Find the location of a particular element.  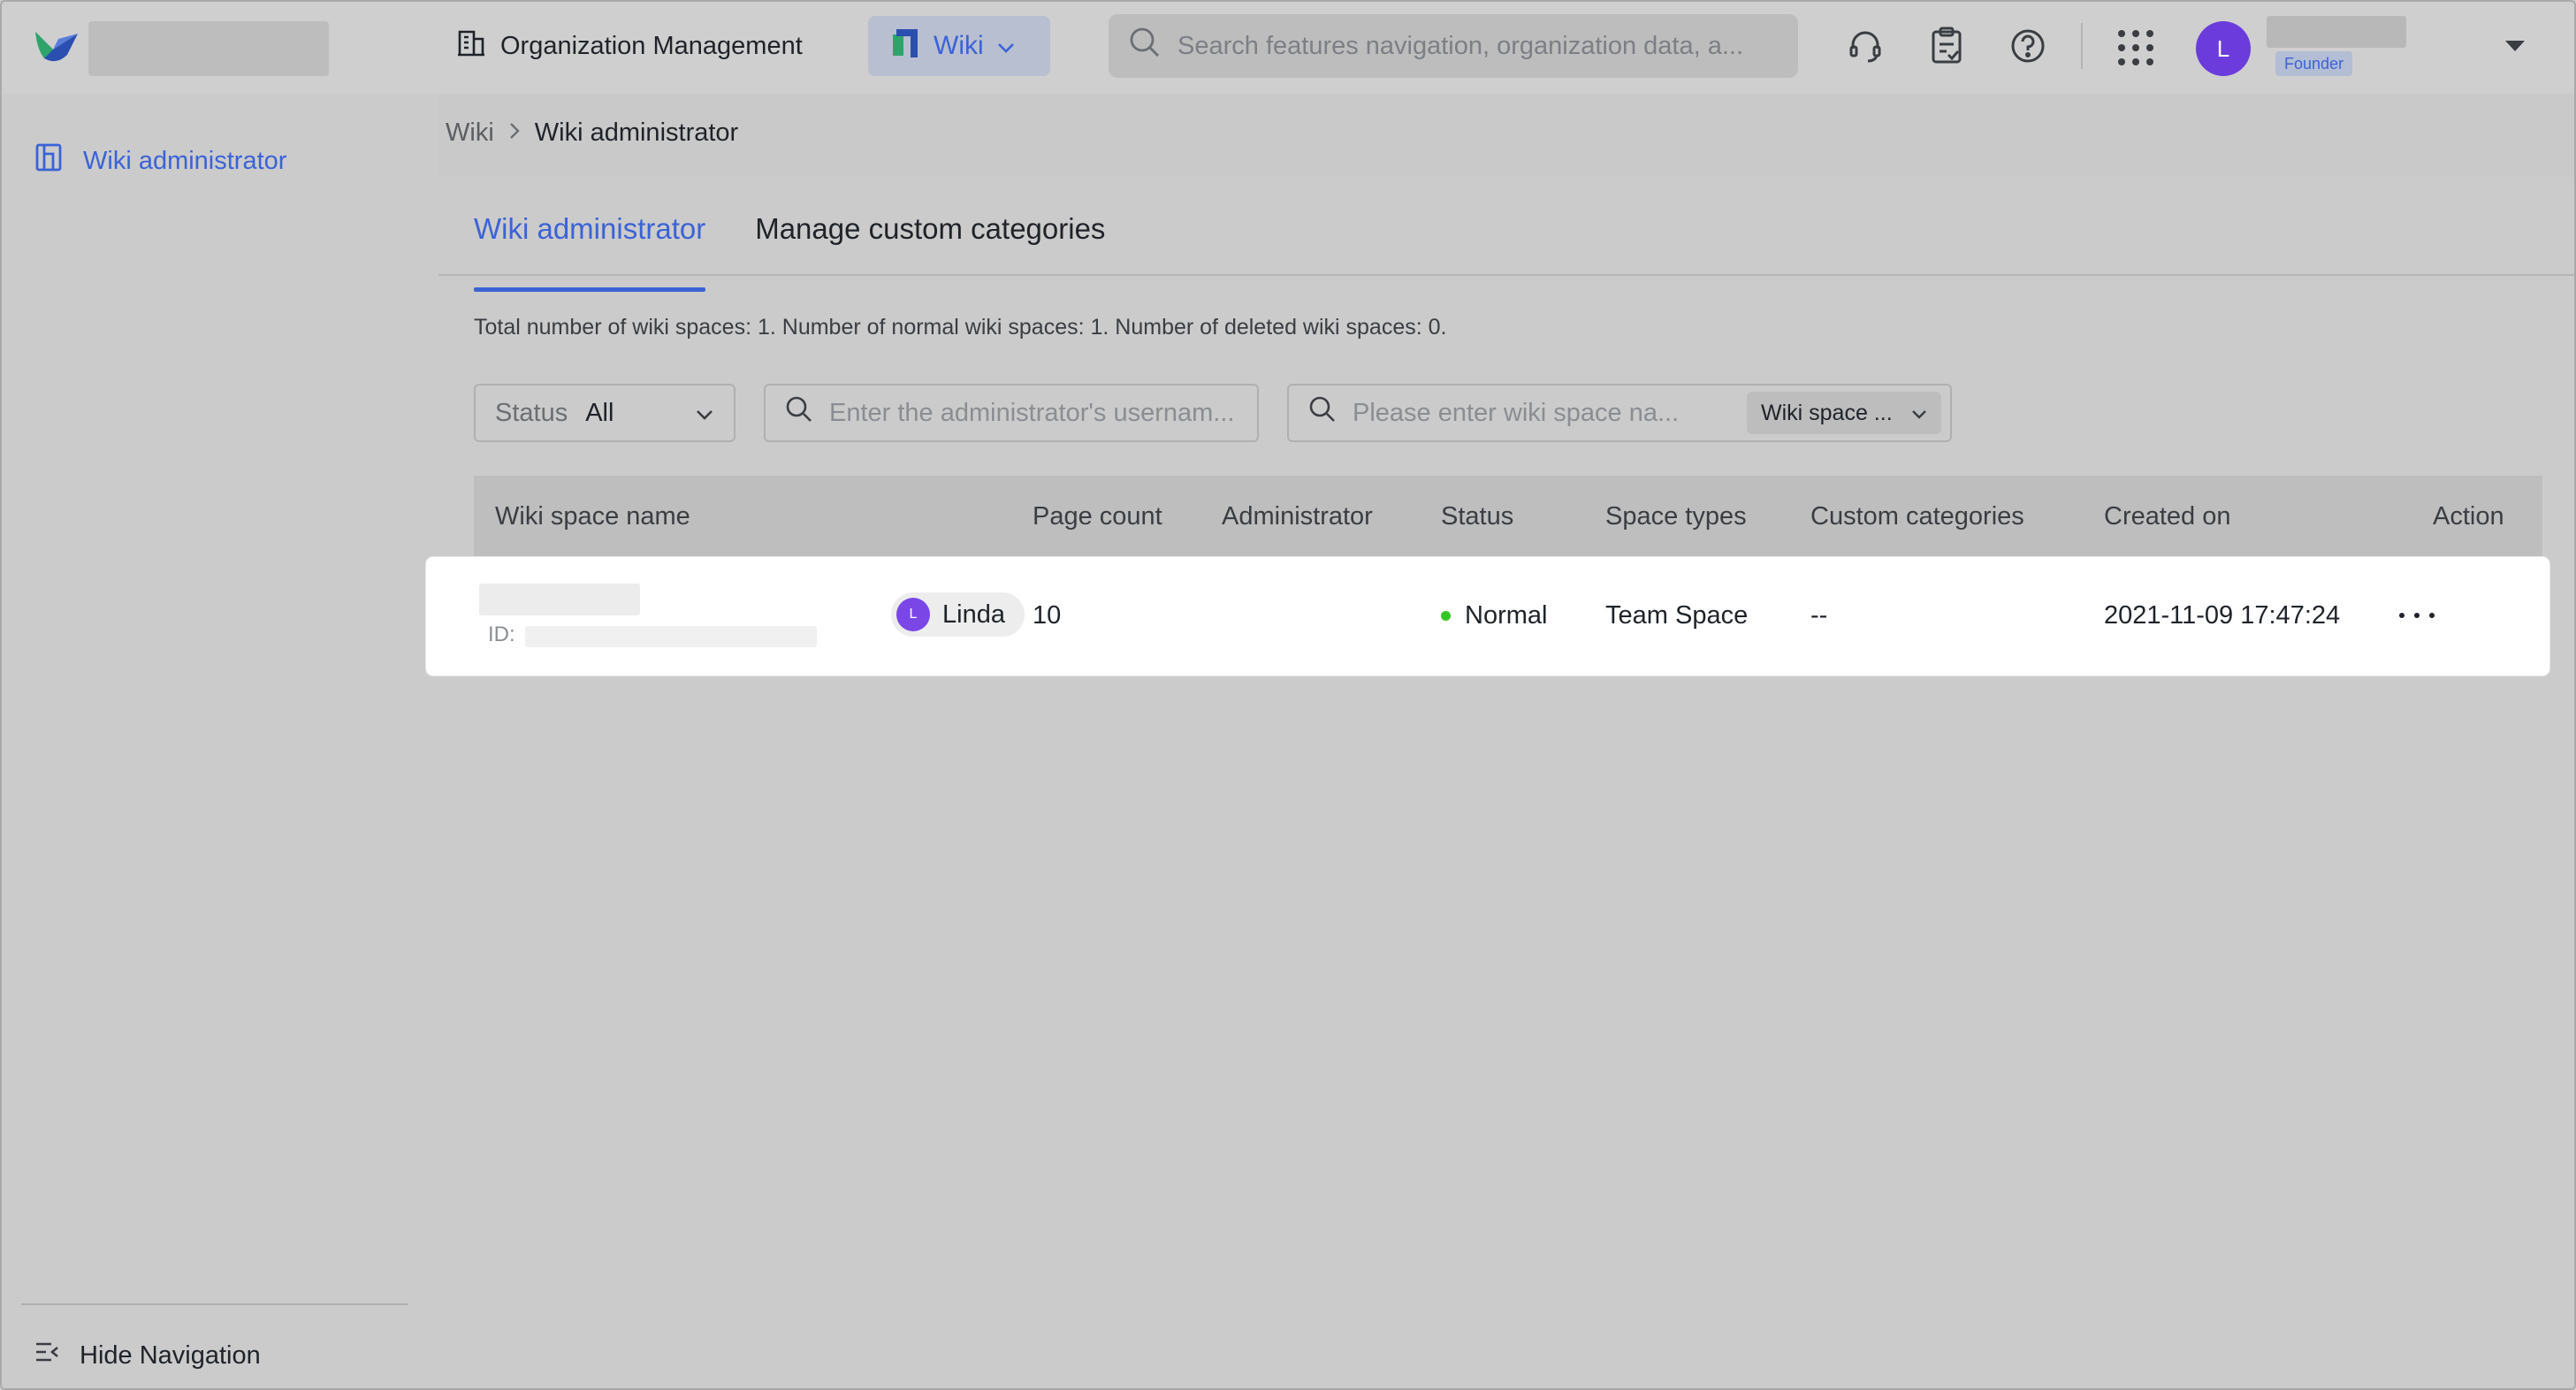

chevron-right-icon is located at coordinates (514, 133).